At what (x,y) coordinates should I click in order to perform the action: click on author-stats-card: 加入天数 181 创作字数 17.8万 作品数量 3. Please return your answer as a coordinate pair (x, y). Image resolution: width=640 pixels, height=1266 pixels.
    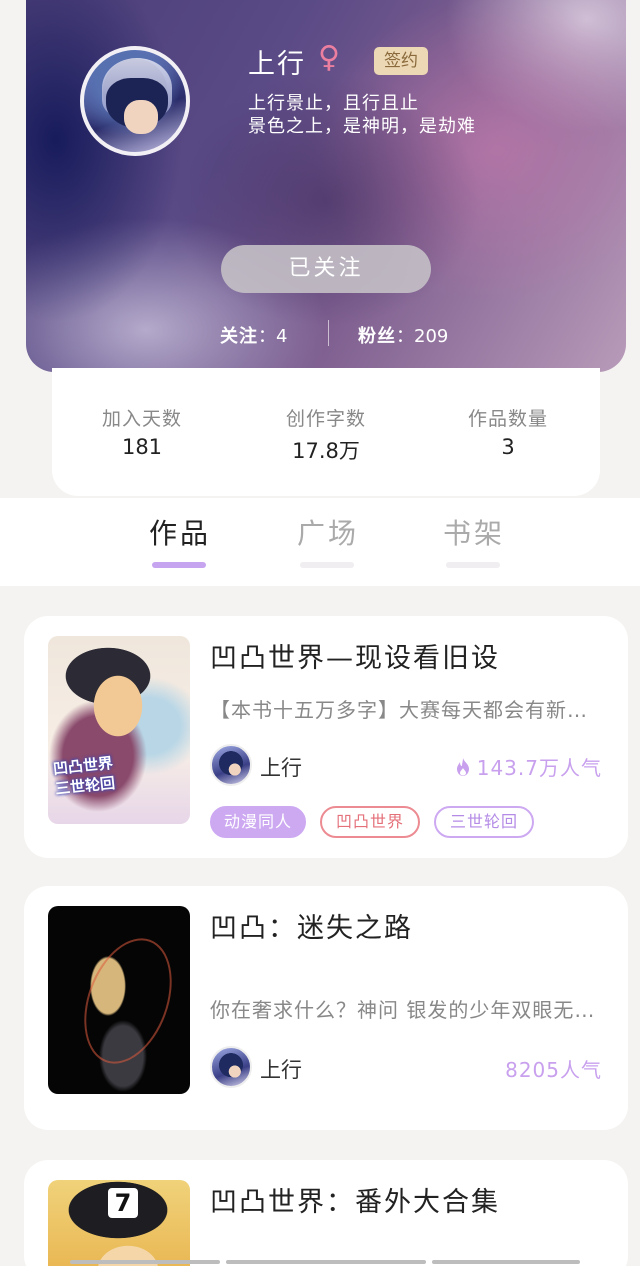
    Looking at the image, I should click on (326, 432).